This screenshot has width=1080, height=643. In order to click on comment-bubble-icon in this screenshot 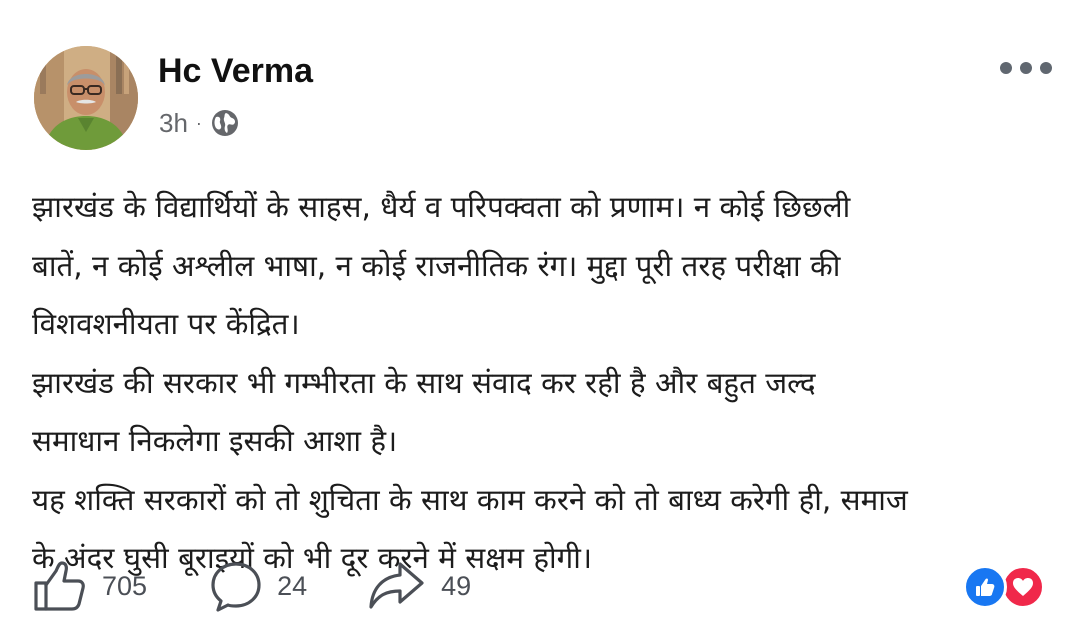, I will do `click(236, 587)`.